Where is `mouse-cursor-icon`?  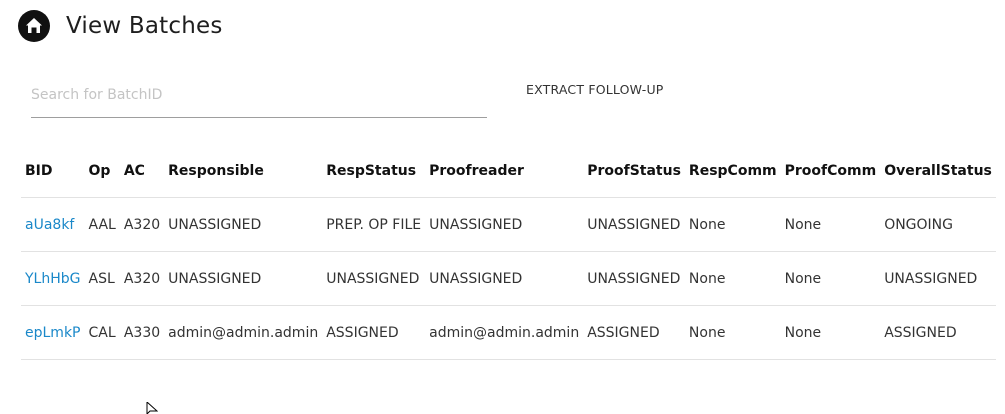
mouse-cursor-icon is located at coordinates (152, 408).